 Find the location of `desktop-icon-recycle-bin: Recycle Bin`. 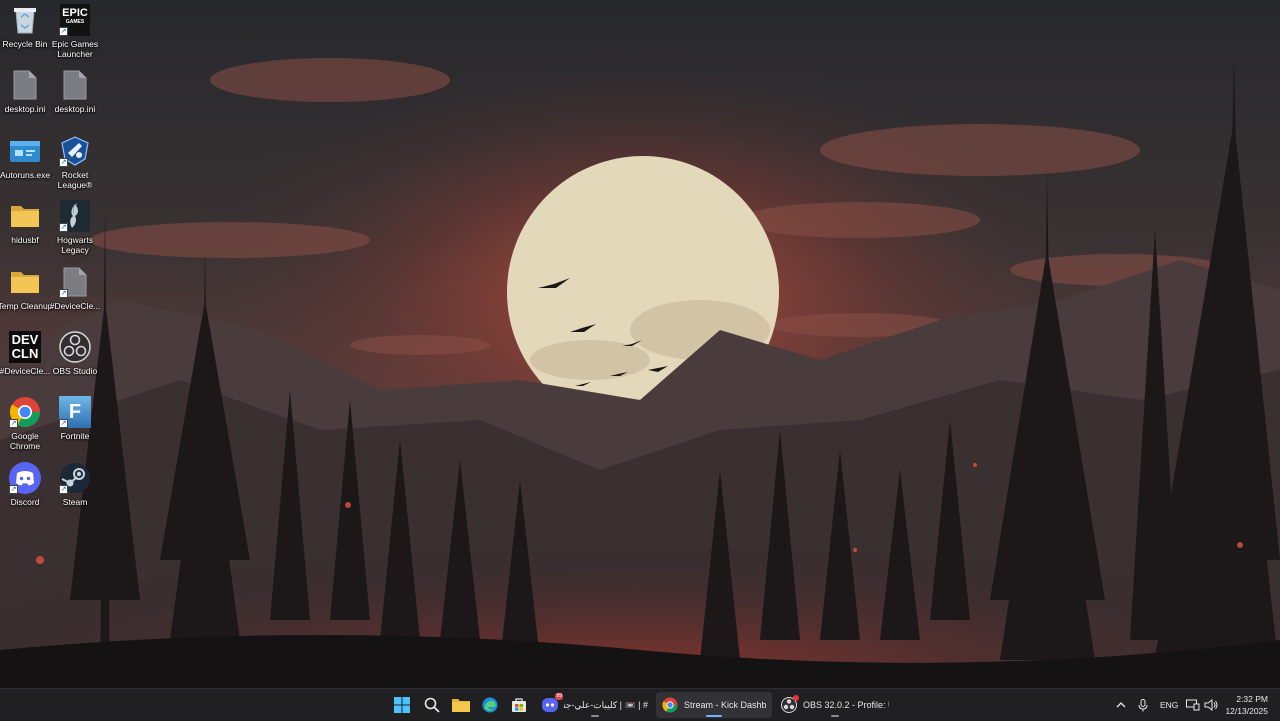

desktop-icon-recycle-bin: Recycle Bin is located at coordinates (25, 26).